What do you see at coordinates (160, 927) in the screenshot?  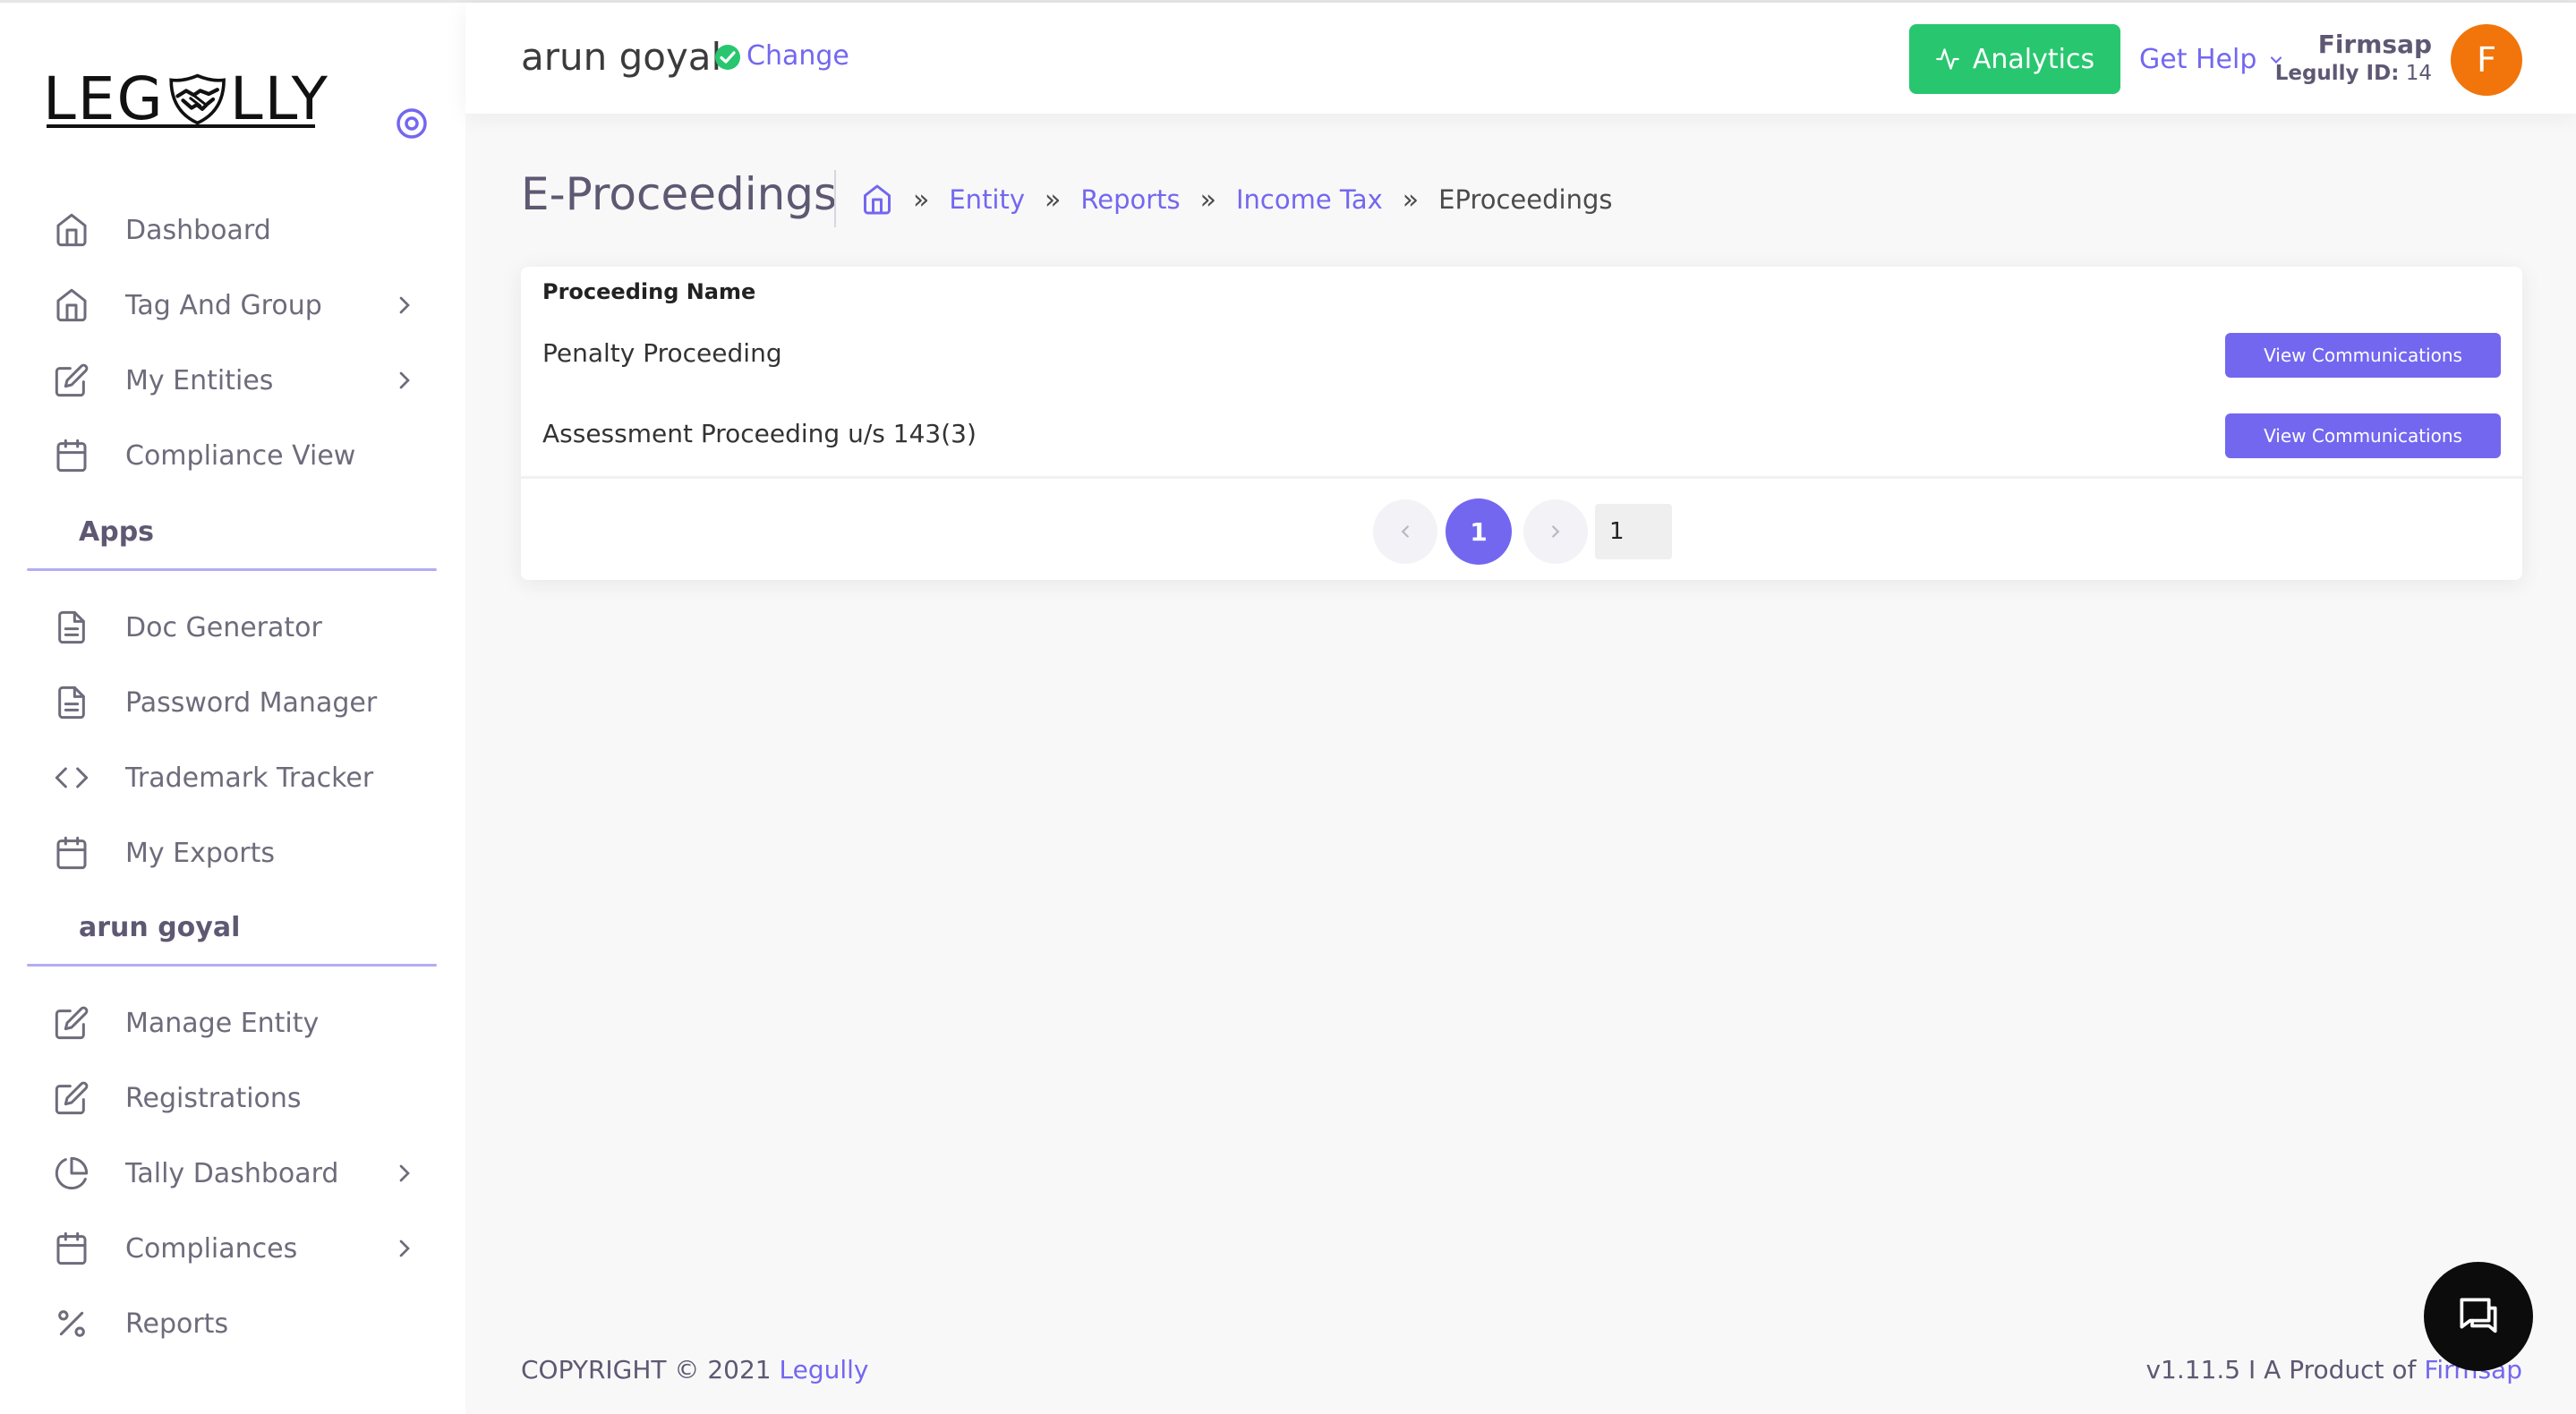 I see `user-section-heading: arun goyal` at bounding box center [160, 927].